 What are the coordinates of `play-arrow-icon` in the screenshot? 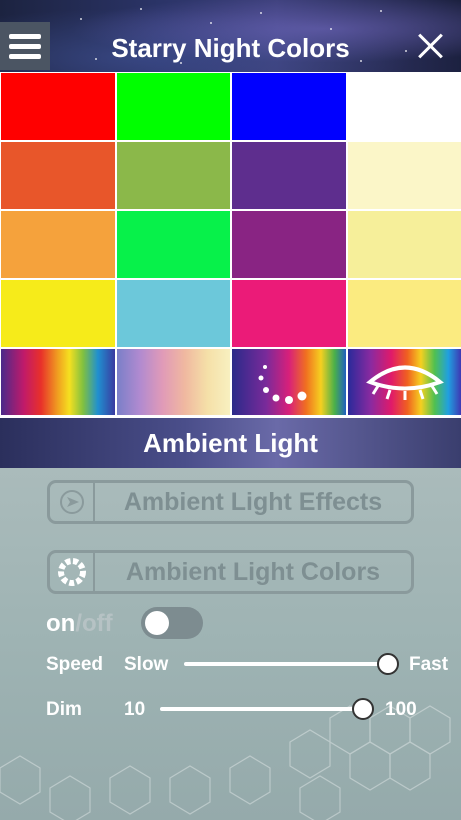 It's located at (72, 502).